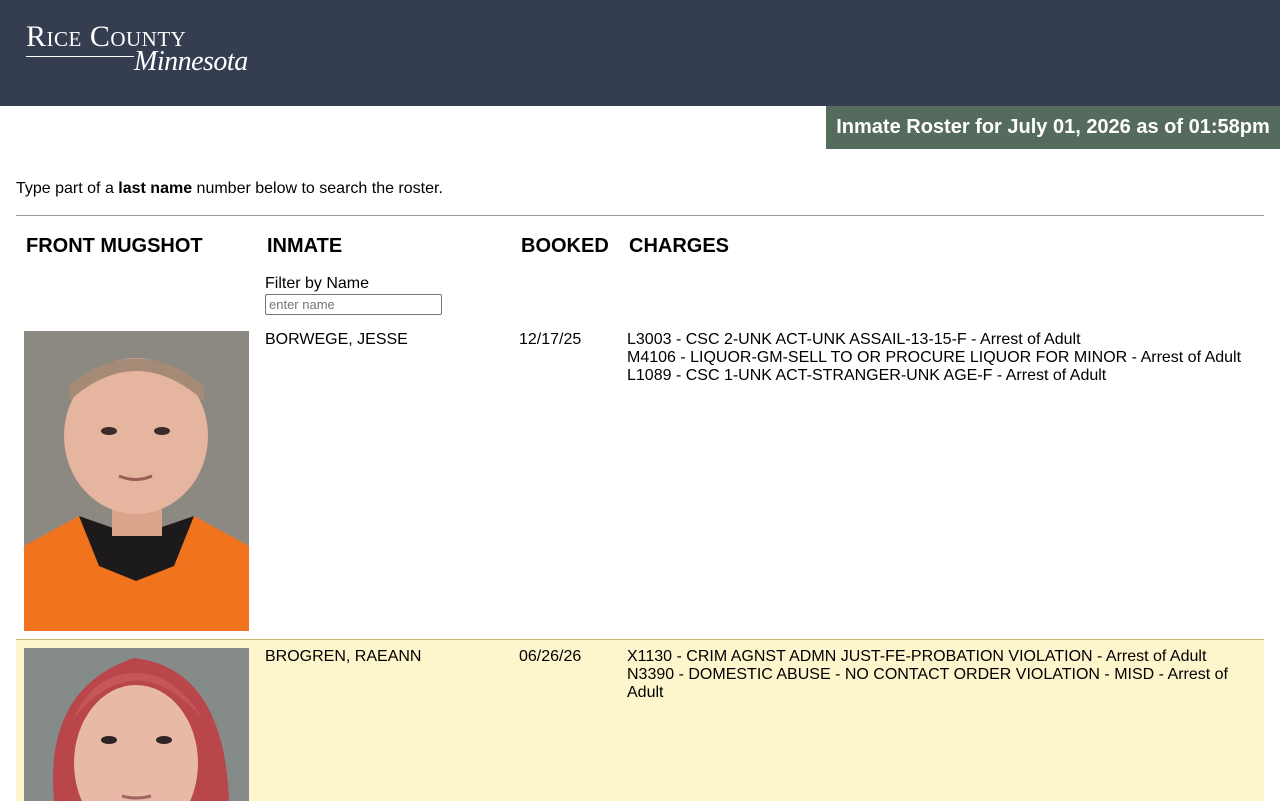  What do you see at coordinates (679, 246) in the screenshot?
I see `column-header-charges: CHARGES` at bounding box center [679, 246].